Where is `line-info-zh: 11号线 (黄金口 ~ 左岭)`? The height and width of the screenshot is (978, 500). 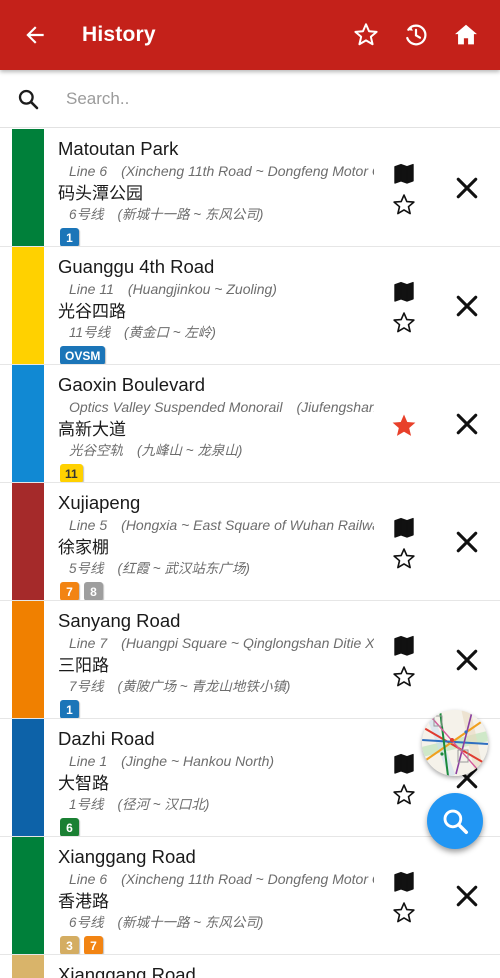
line-info-zh: 11号线 (黄金口 ~ 左岭) is located at coordinates (216, 332).